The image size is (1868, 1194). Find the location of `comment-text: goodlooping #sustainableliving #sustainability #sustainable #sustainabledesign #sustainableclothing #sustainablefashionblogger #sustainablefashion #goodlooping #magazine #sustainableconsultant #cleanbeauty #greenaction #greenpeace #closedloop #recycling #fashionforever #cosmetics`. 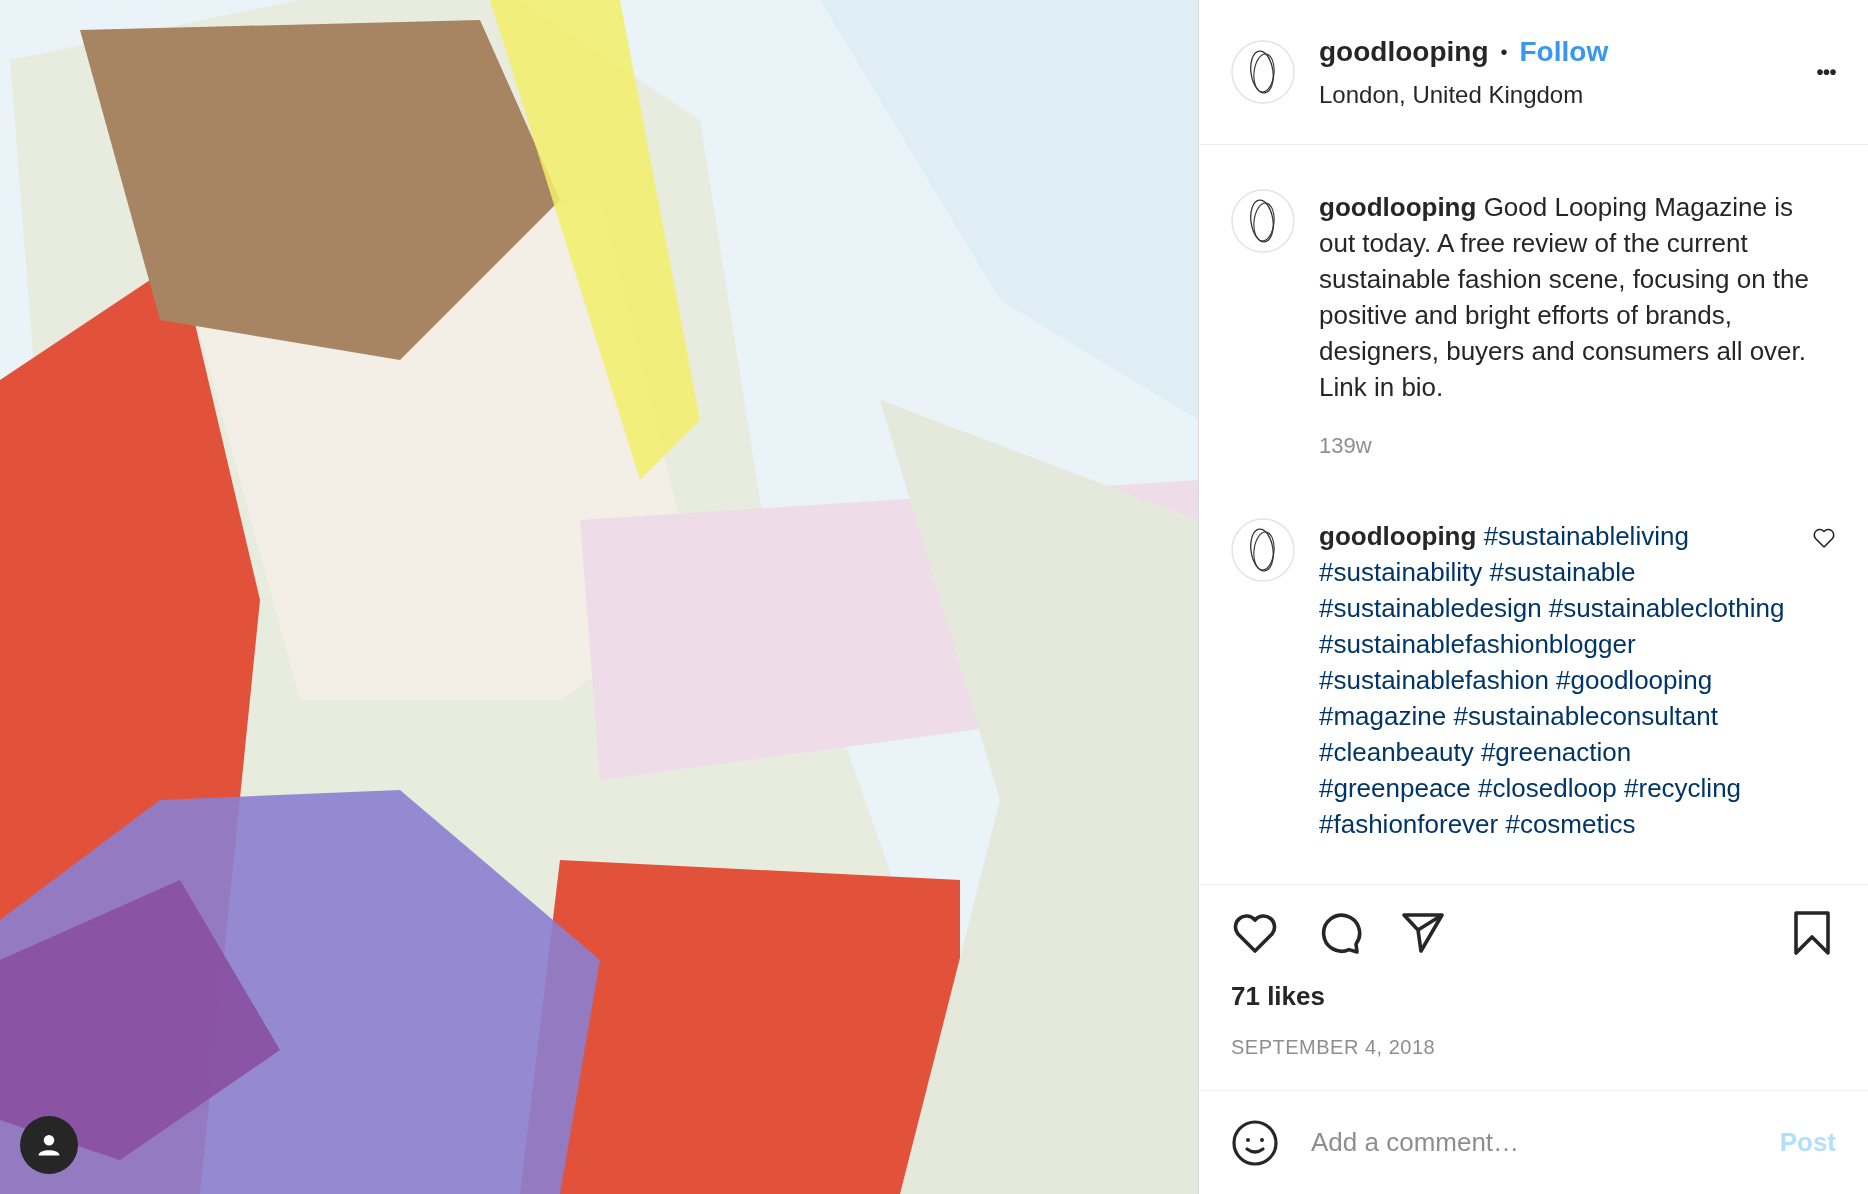

comment-text: goodlooping #sustainableliving #sustainability #sustainable #sustainabledesign #sustainableclothing #sustainablefashionblogger #sustainablefashion #goodlooping #magazine #sustainableconsultant #cleanbeauty #greenaction #greenpeace #closedloop #recycling #fashionforever #cosmetics is located at coordinates (1552, 680).